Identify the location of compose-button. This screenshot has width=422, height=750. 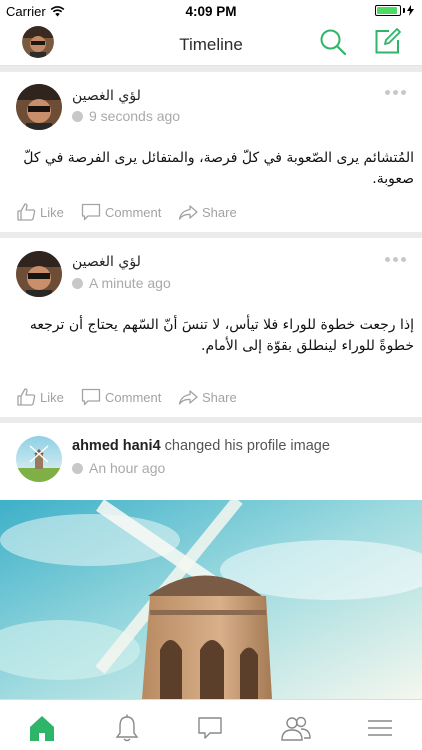
(388, 41).